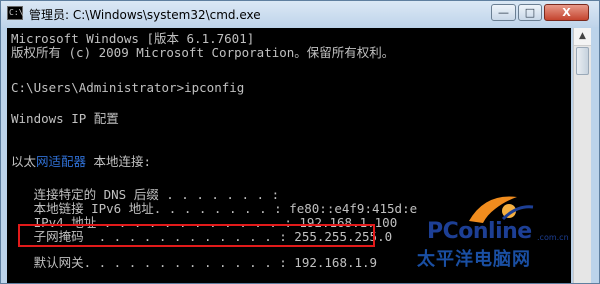 Image resolution: width=600 pixels, height=284 pixels. I want to click on watermark-brand: PConline, so click(479, 231).